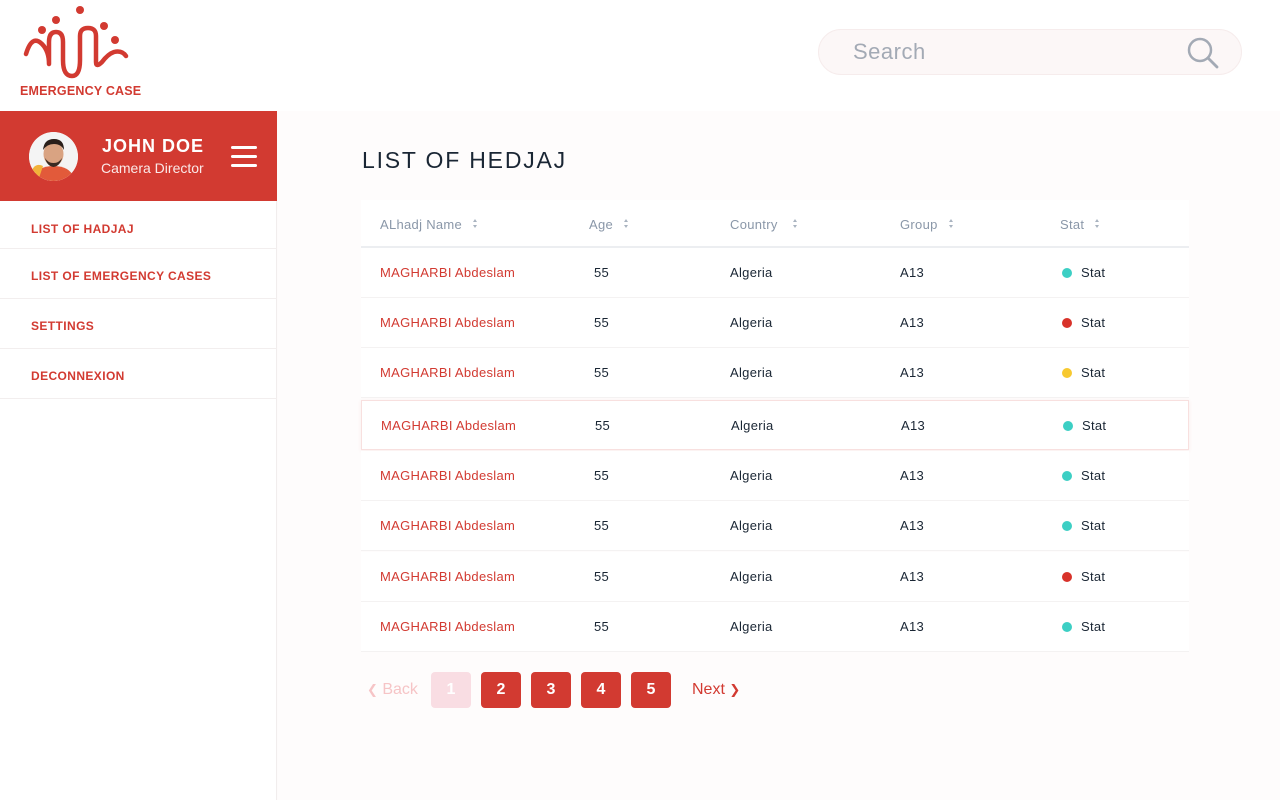  Describe the element at coordinates (152, 168) in the screenshot. I see `user-role: Camera Director` at that location.